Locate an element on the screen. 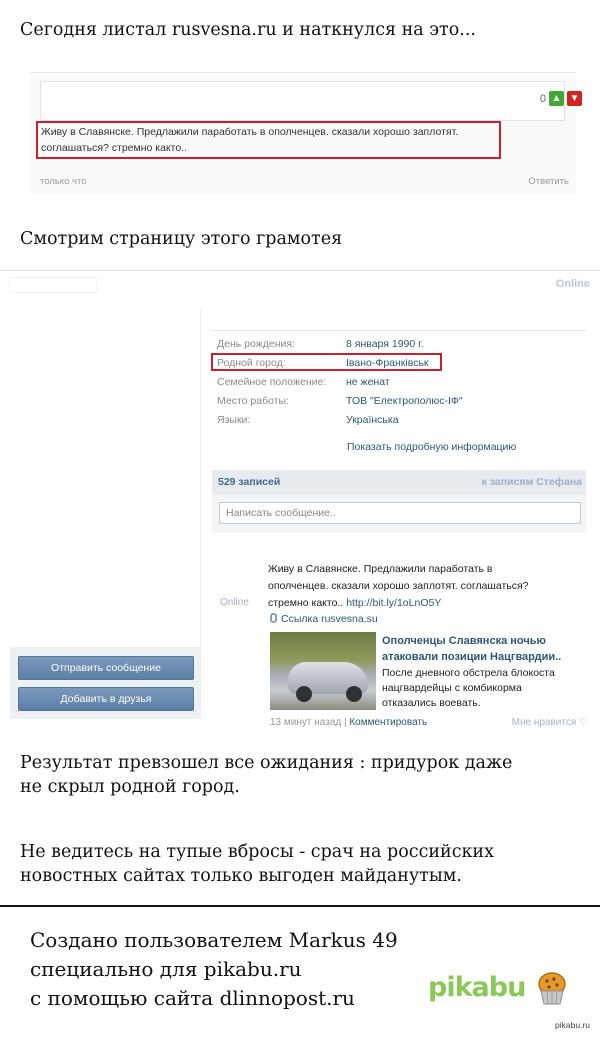 This screenshot has width=600, height=1037. article-desc-line-3: отказались воевать. is located at coordinates (431, 703).